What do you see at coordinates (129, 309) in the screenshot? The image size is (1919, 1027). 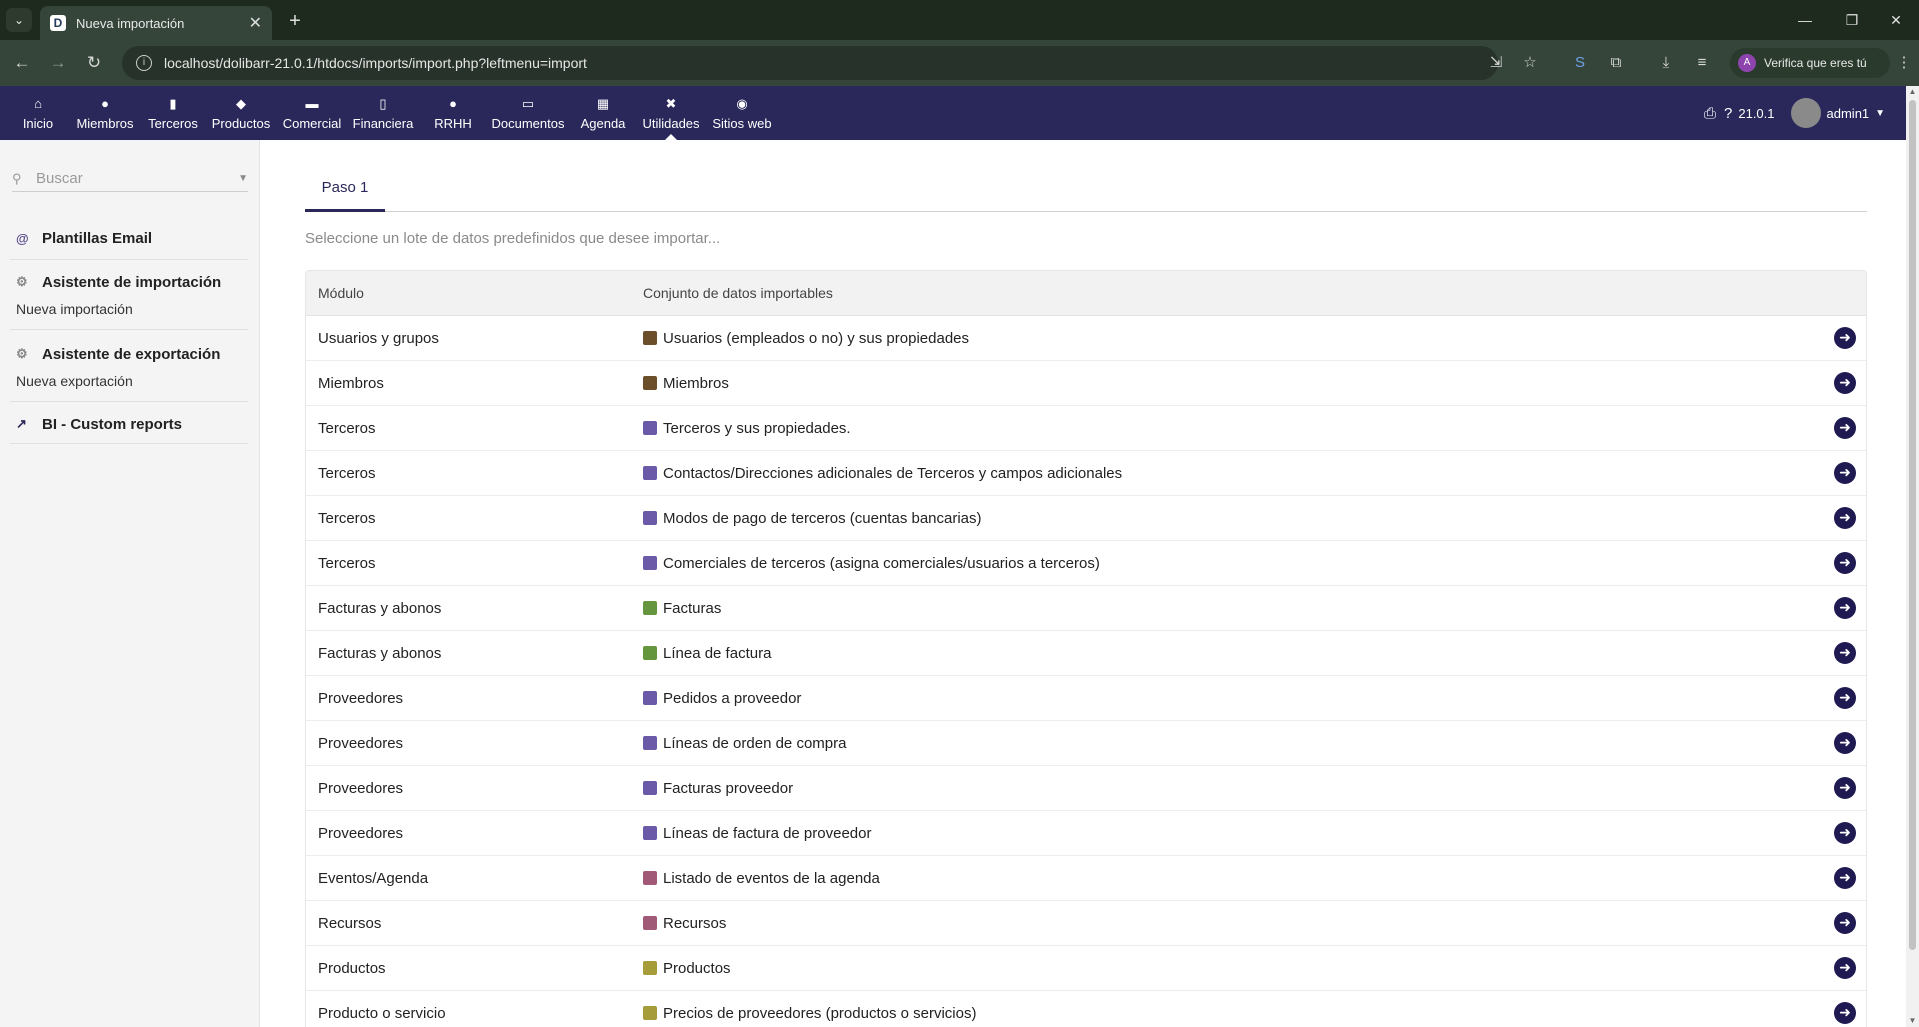 I see `sidebar-item-new-import: Nueva importación` at bounding box center [129, 309].